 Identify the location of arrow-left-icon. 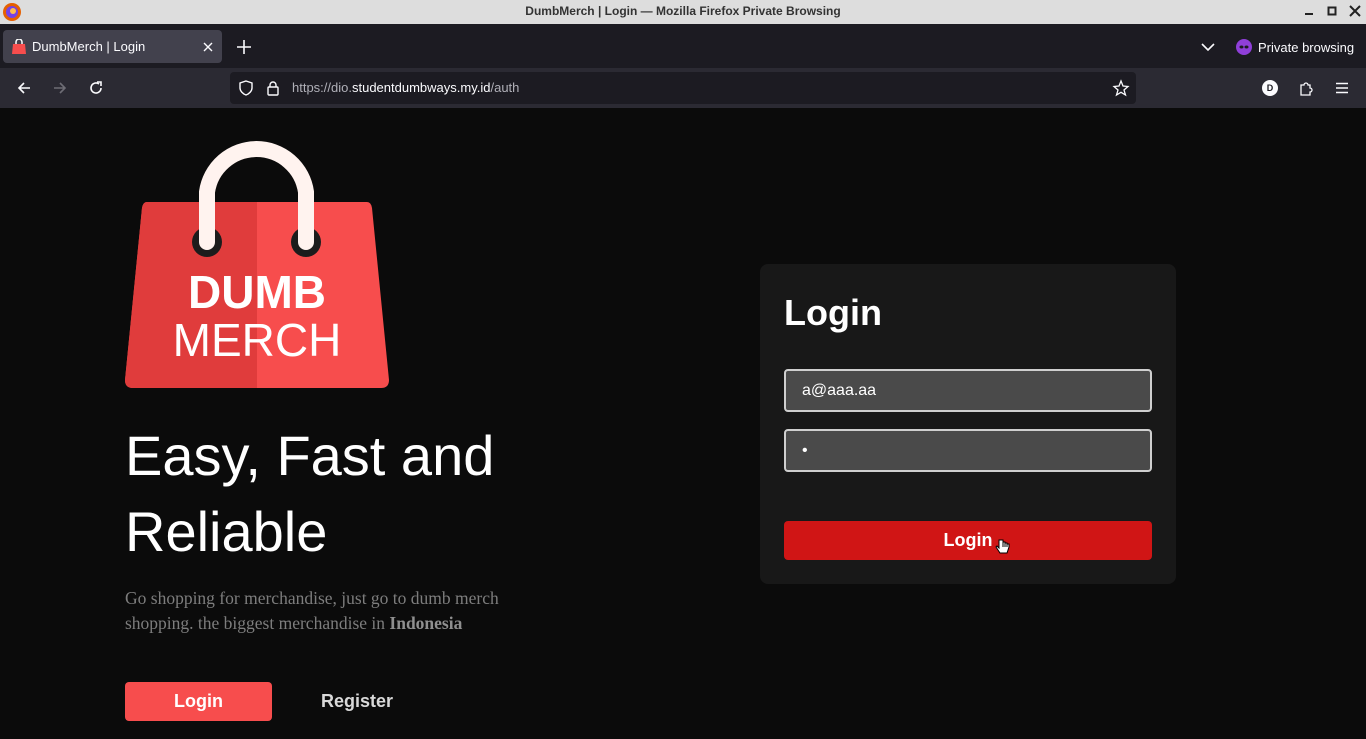
(23, 88).